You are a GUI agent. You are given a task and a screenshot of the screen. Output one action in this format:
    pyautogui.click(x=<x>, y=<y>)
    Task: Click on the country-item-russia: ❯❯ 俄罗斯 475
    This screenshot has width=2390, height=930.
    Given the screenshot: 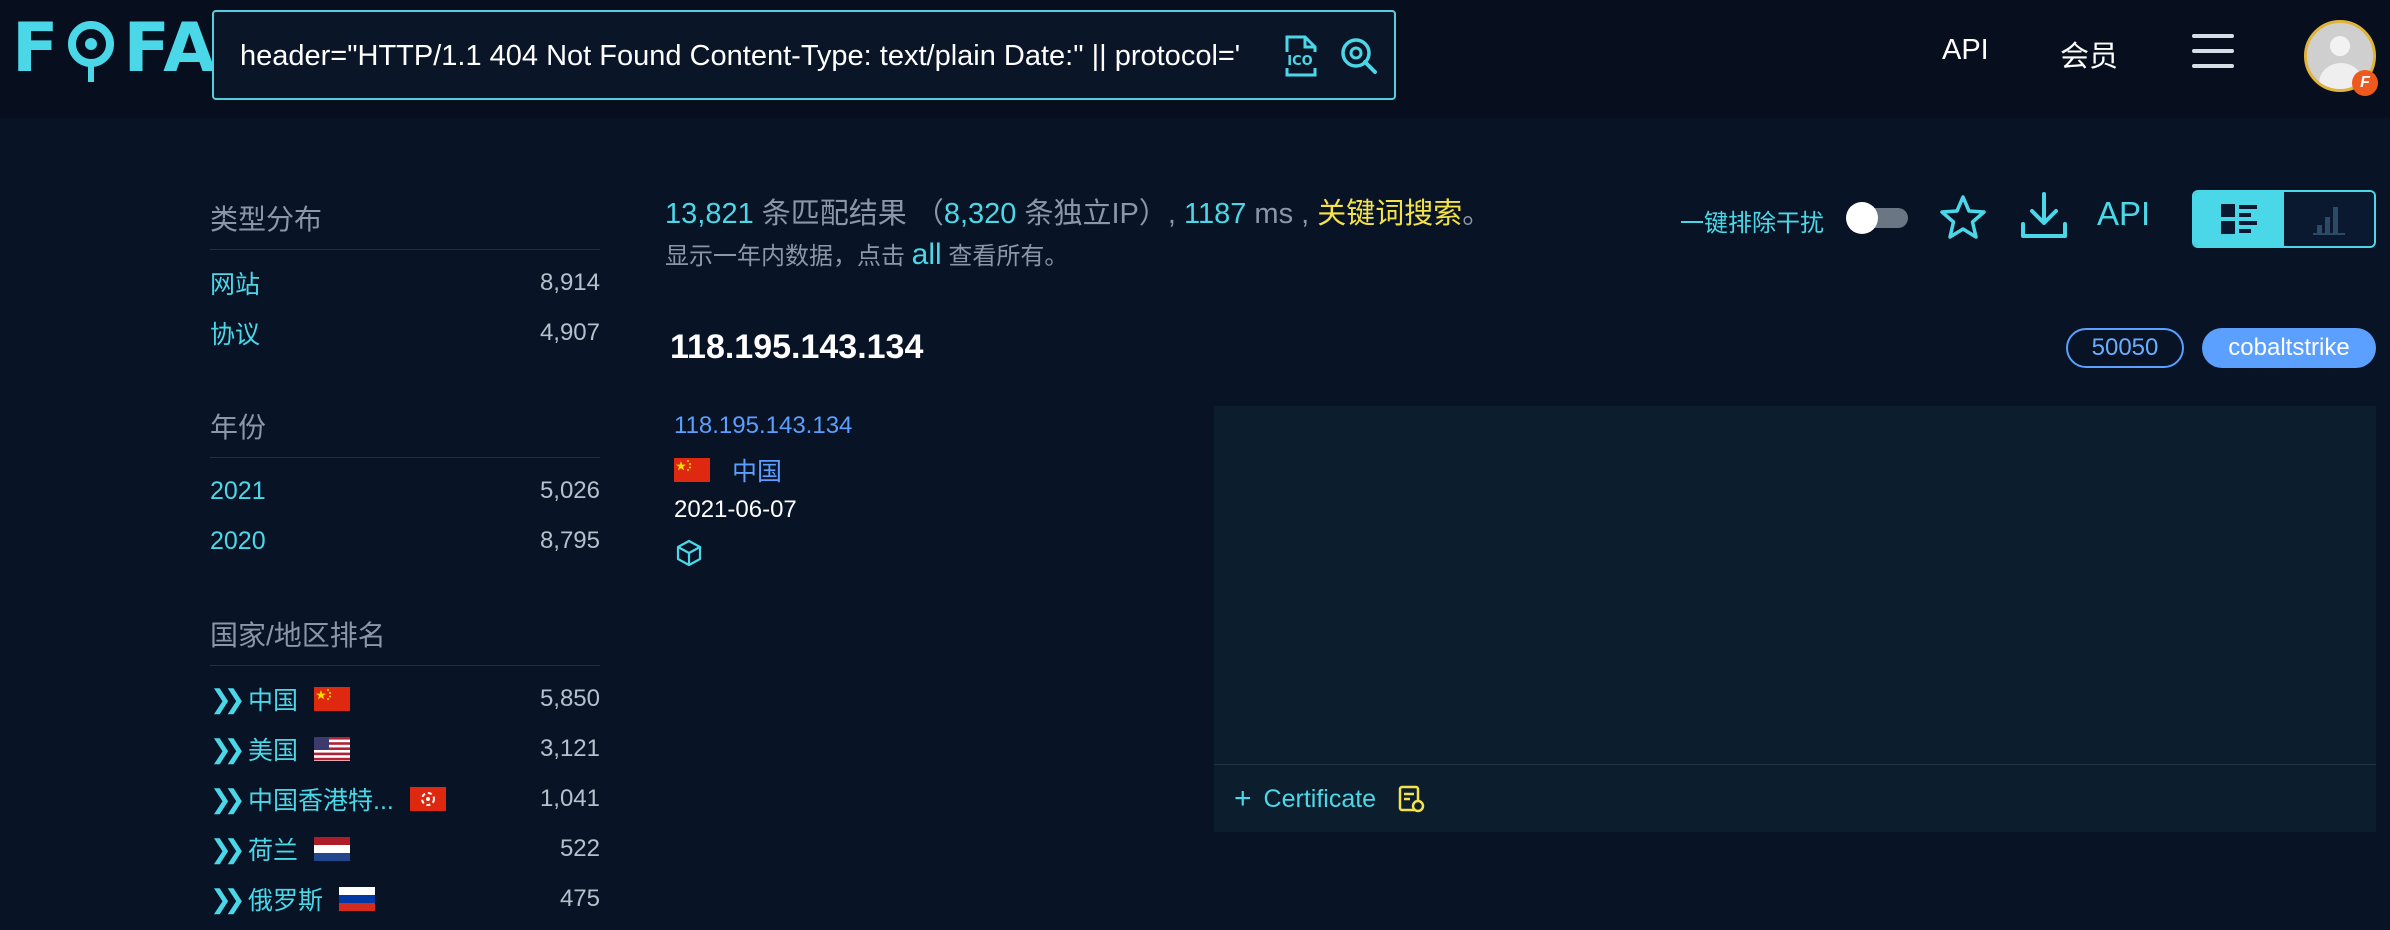 What is the action you would take?
    pyautogui.click(x=405, y=899)
    